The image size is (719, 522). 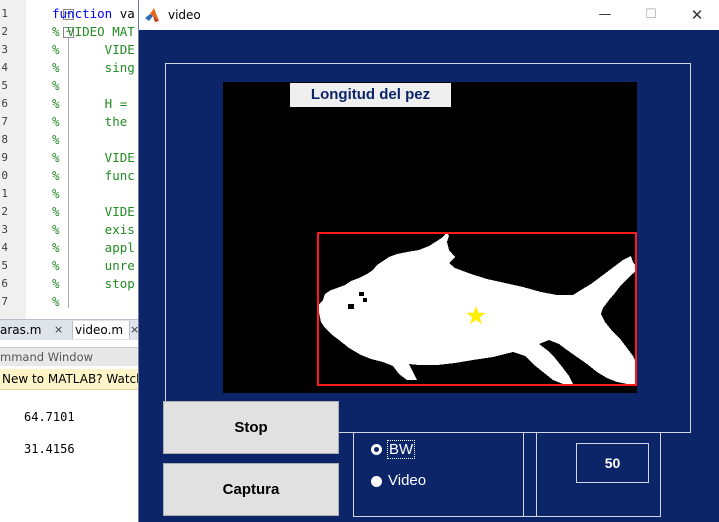 I want to click on line-number: 0, so click(x=4, y=175).